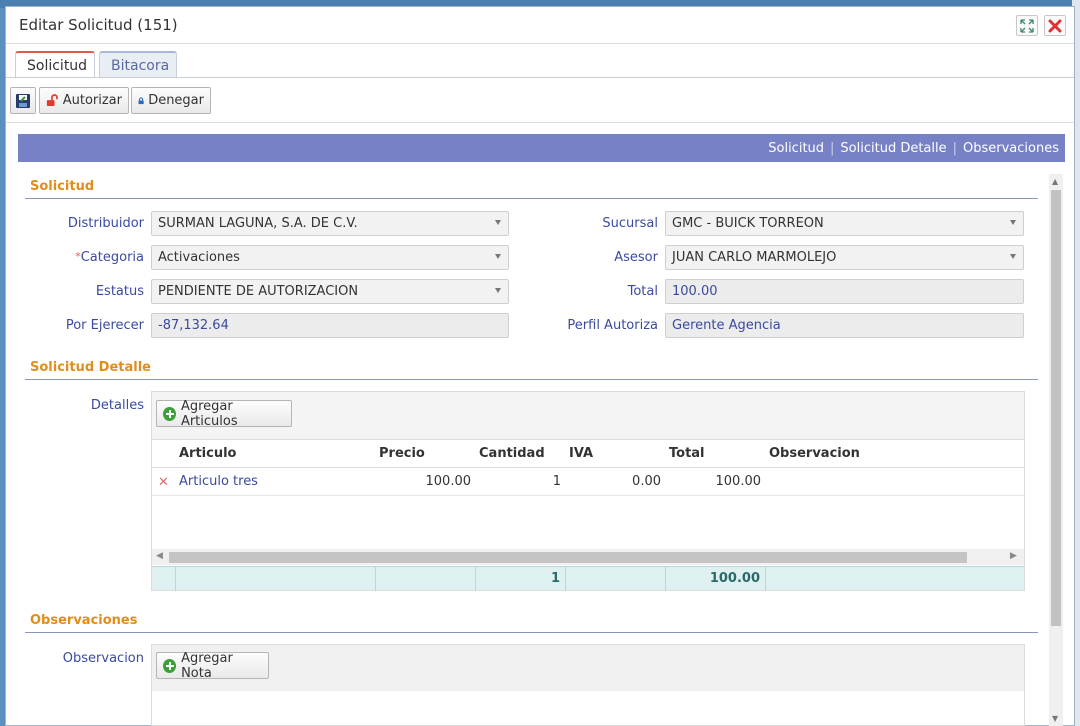 Image resolution: width=1080 pixels, height=726 pixels. Describe the element at coordinates (844, 325) in the screenshot. I see `perfil-autoriza-field: Gerente Agencia` at that location.